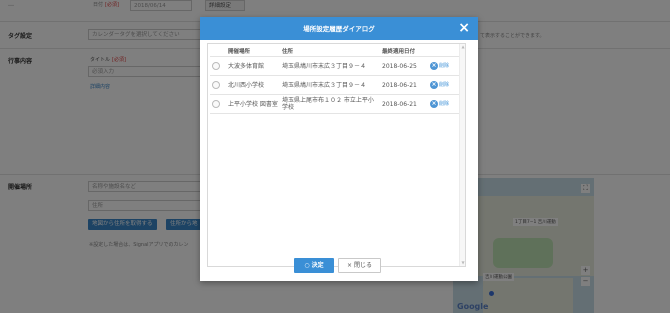 The width and height of the screenshot is (670, 313). I want to click on close-icon: ×, so click(464, 28).